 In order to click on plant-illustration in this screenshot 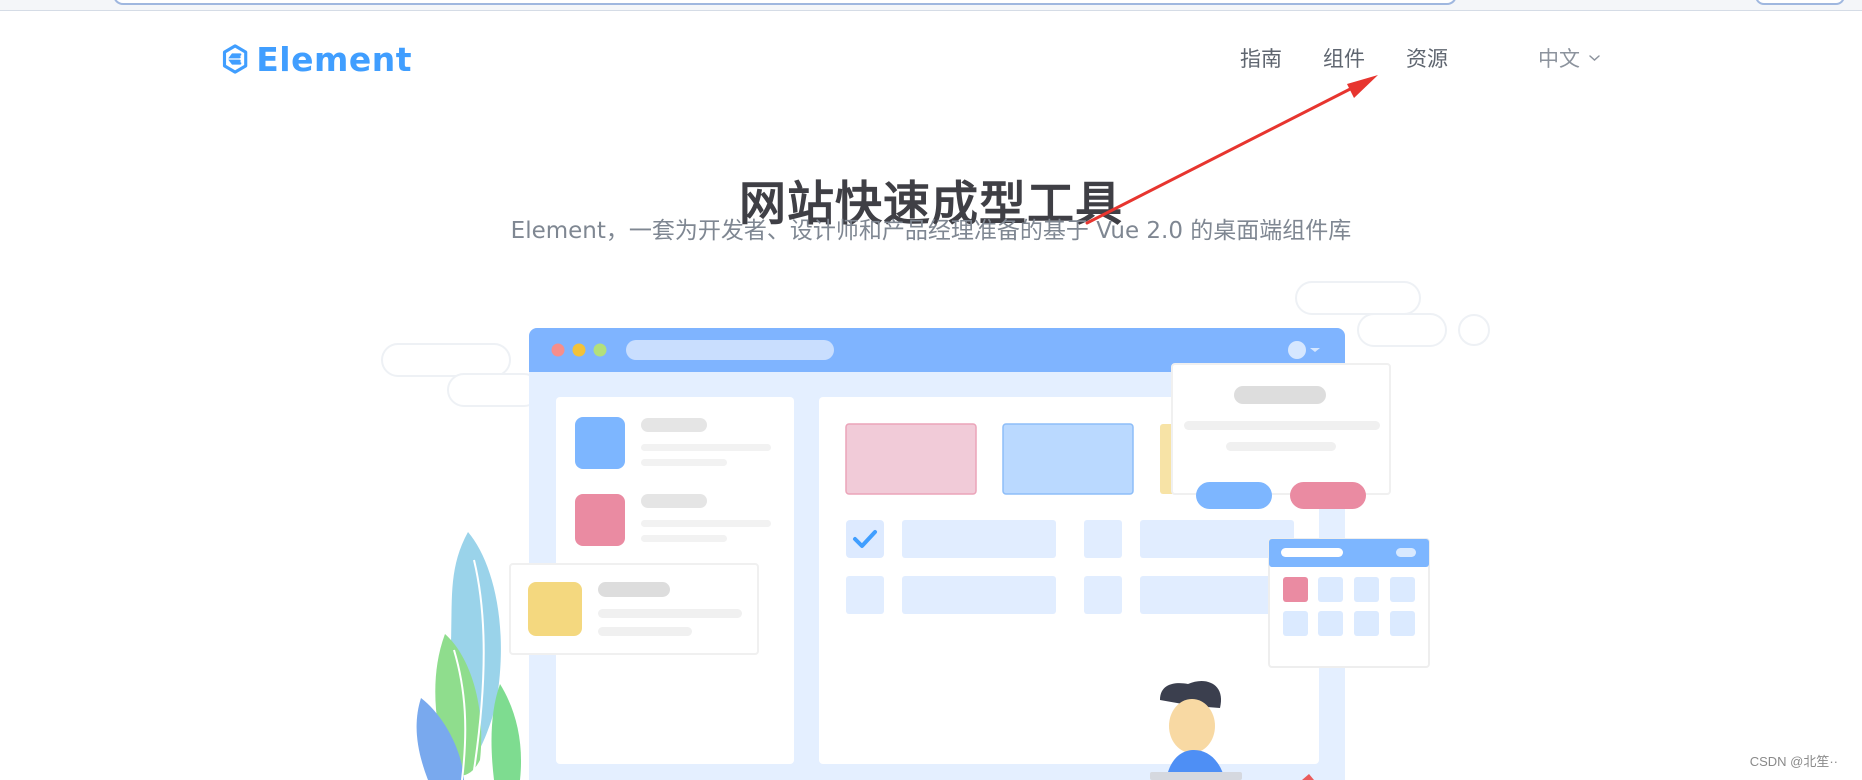, I will do `click(469, 656)`.